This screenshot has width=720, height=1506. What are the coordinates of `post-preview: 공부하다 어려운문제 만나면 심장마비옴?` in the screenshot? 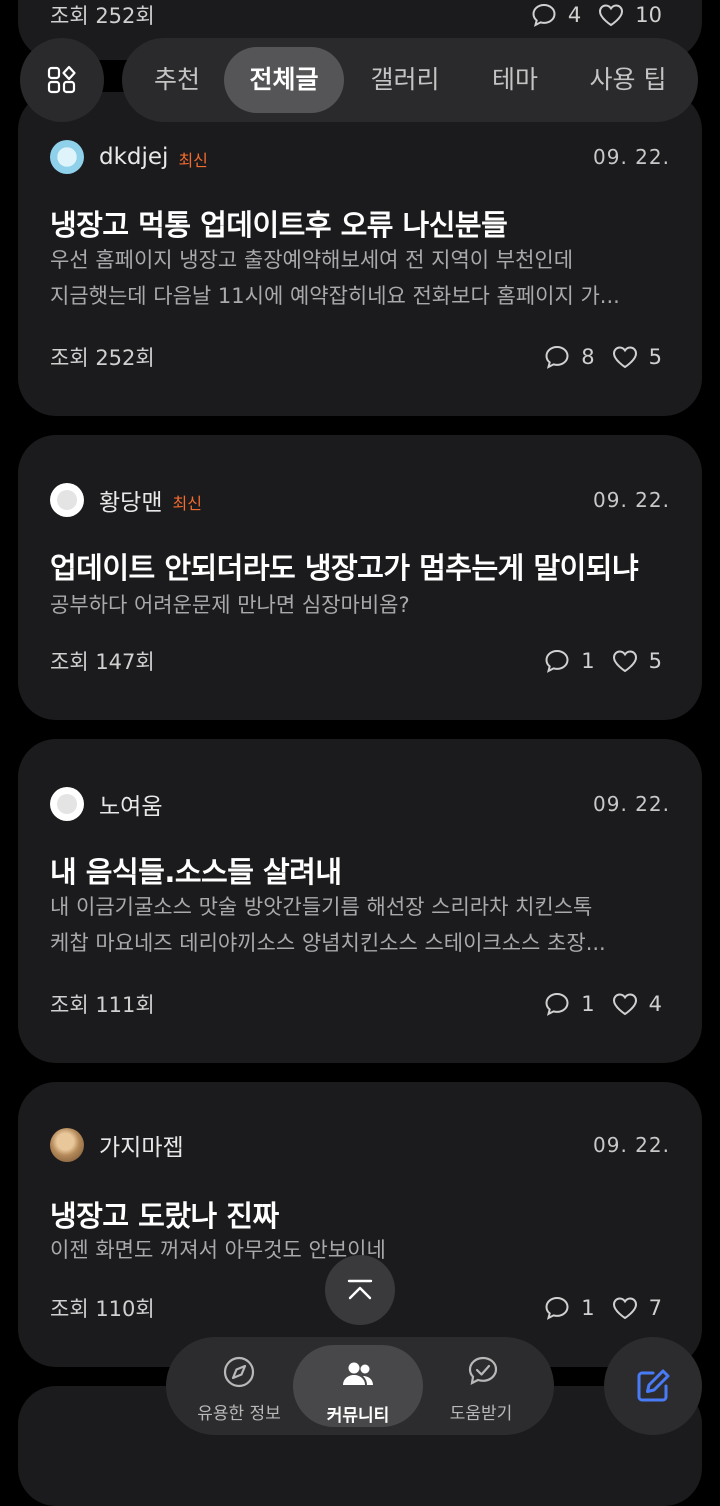 It's located at (230, 605).